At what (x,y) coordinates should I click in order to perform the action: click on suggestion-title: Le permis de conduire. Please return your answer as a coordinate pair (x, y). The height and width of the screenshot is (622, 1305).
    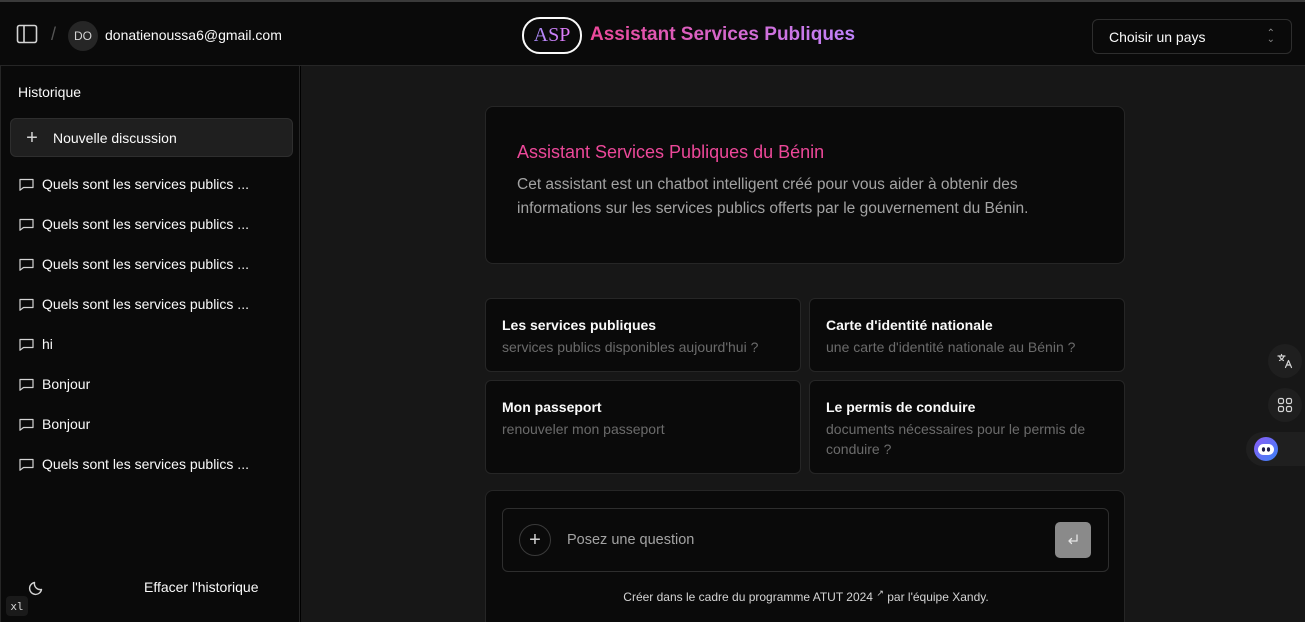
    Looking at the image, I should click on (901, 407).